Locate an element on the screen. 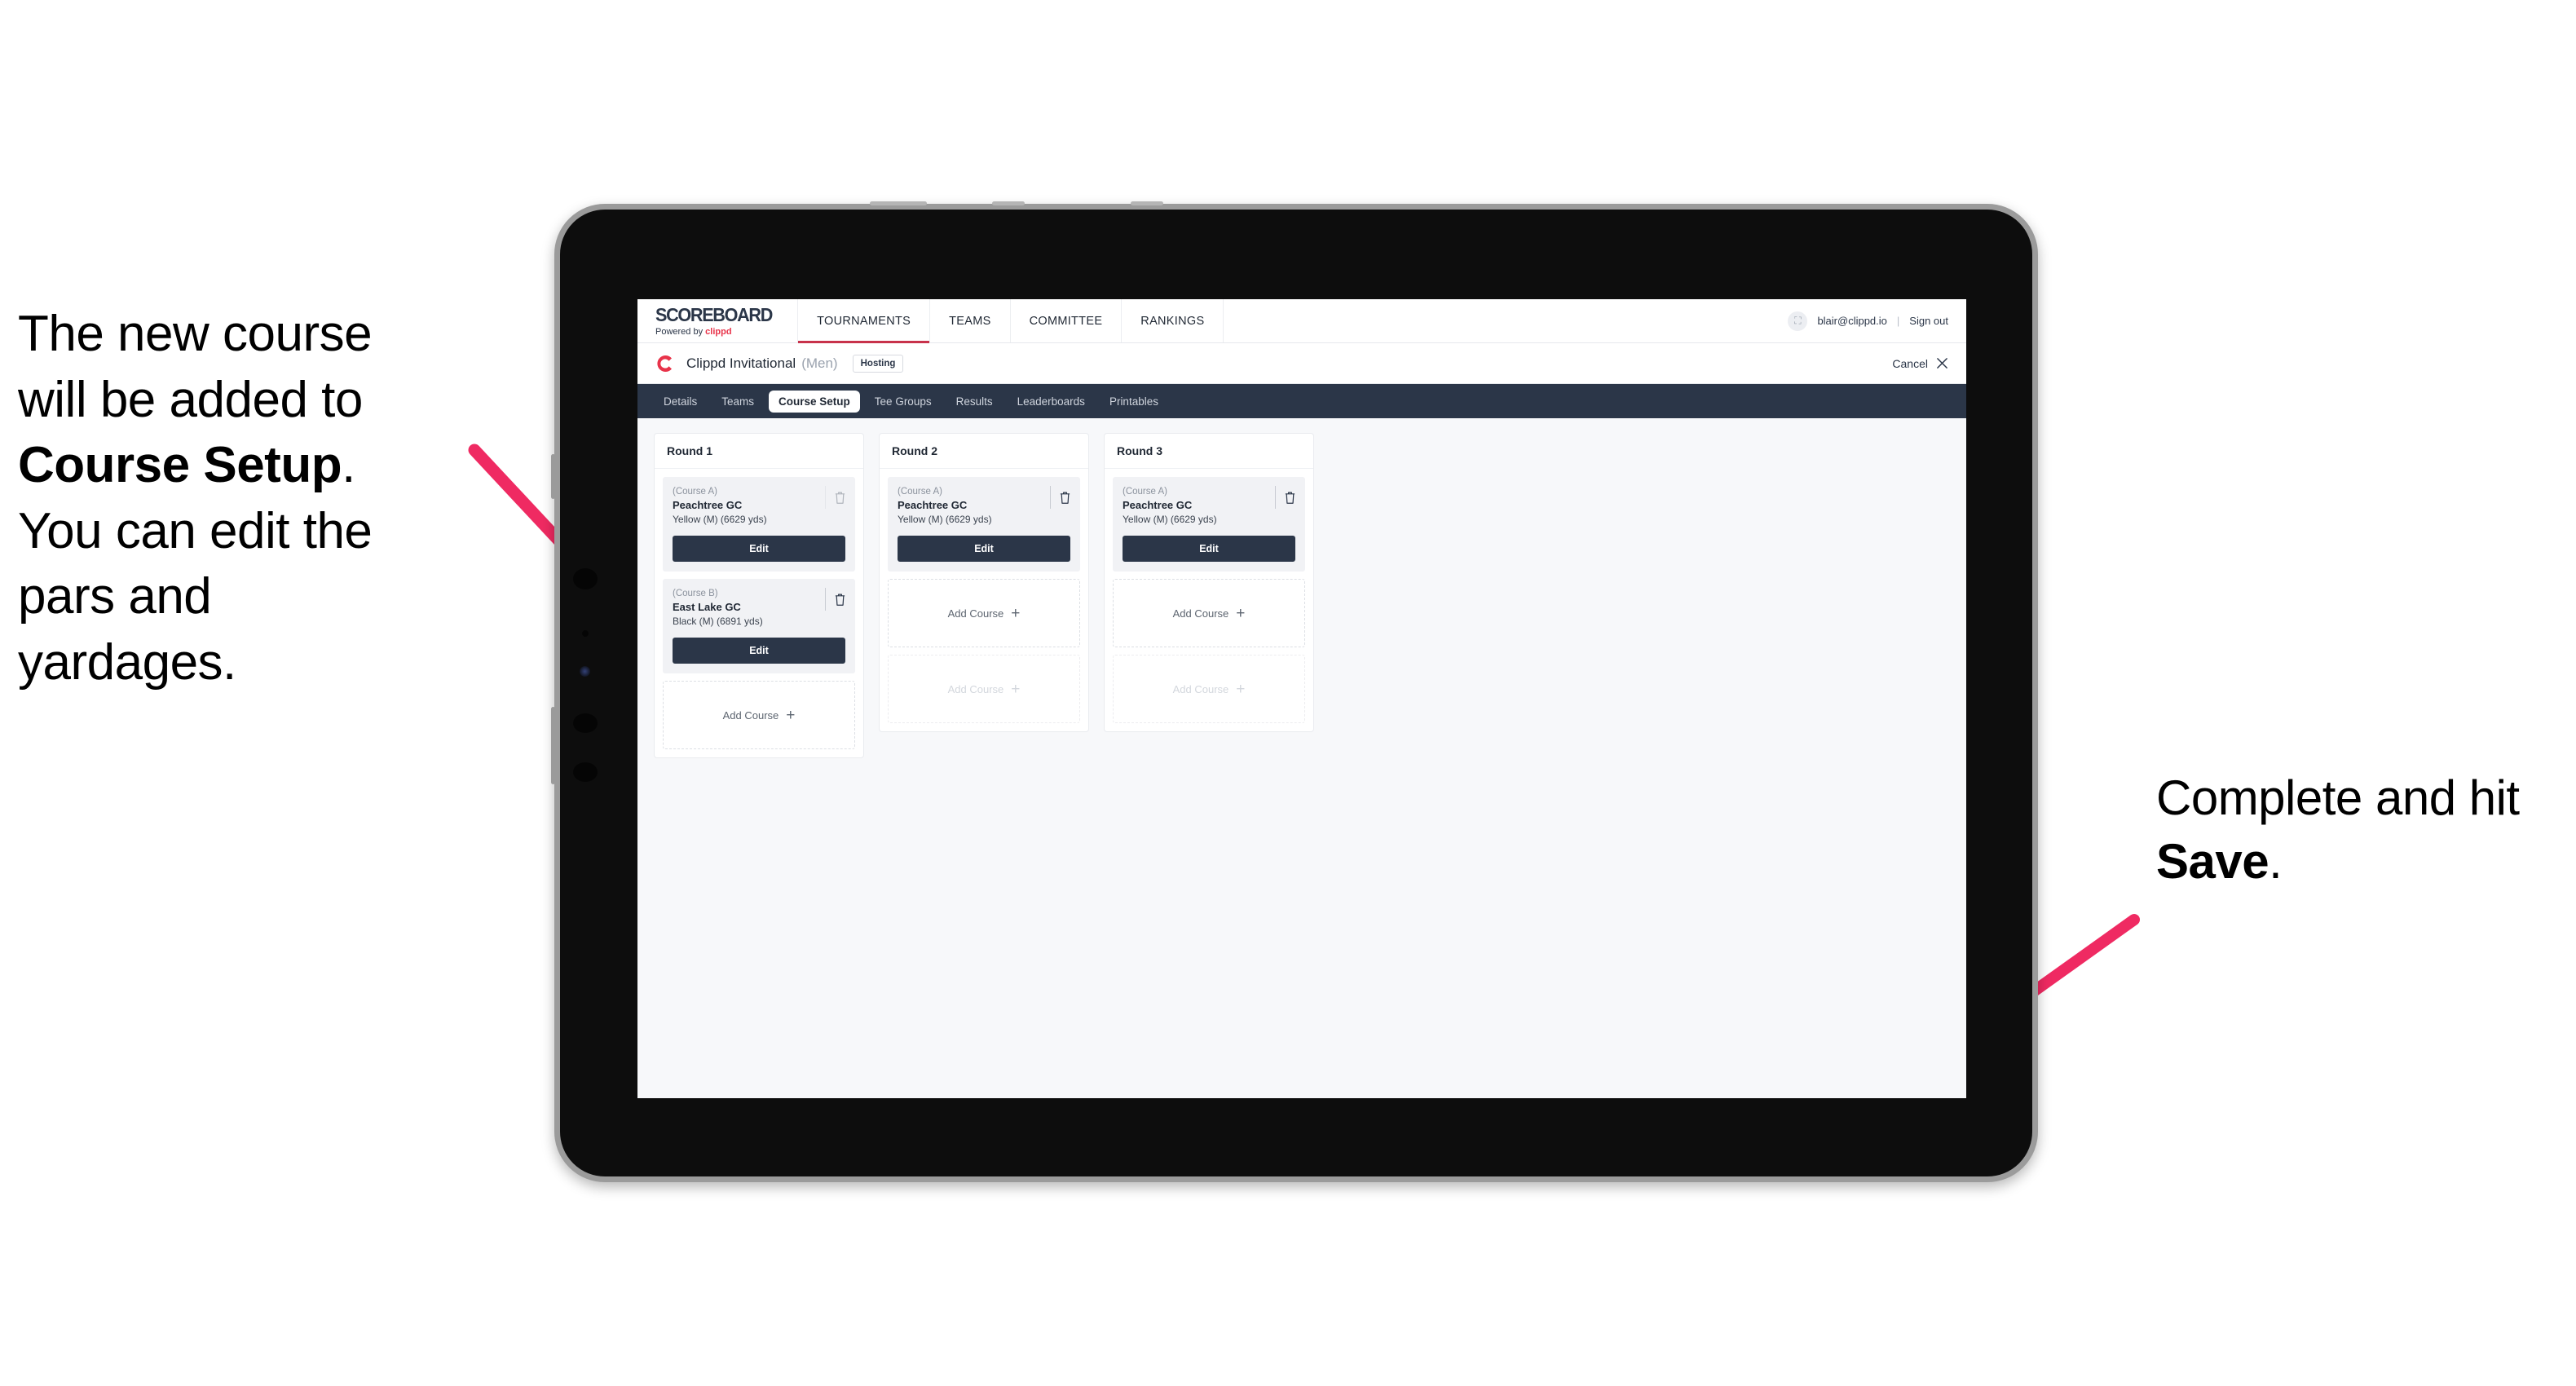 Image resolution: width=2576 pixels, height=1386 pixels. annotation-right-part2: . is located at coordinates (2276, 861).